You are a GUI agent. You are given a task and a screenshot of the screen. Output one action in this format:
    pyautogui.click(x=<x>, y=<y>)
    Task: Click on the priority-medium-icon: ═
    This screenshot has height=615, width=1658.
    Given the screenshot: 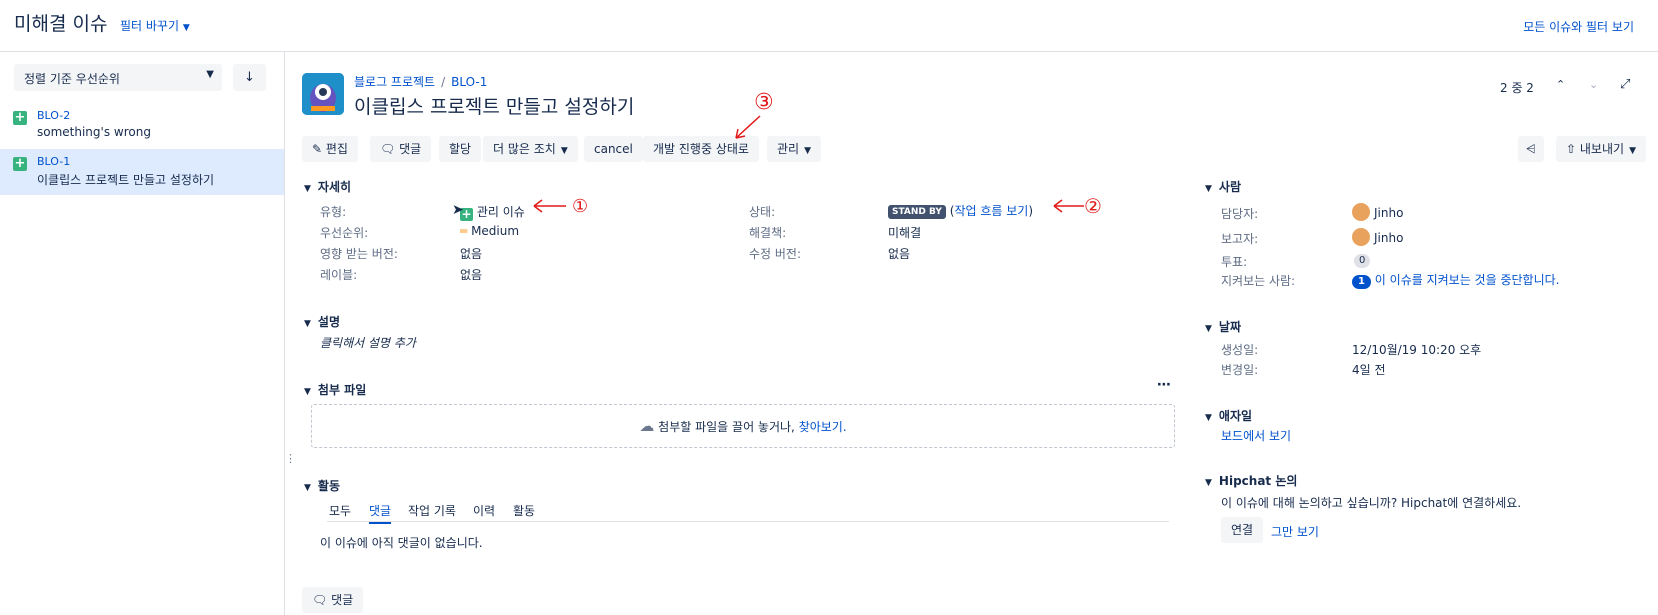 What is the action you would take?
    pyautogui.click(x=464, y=231)
    